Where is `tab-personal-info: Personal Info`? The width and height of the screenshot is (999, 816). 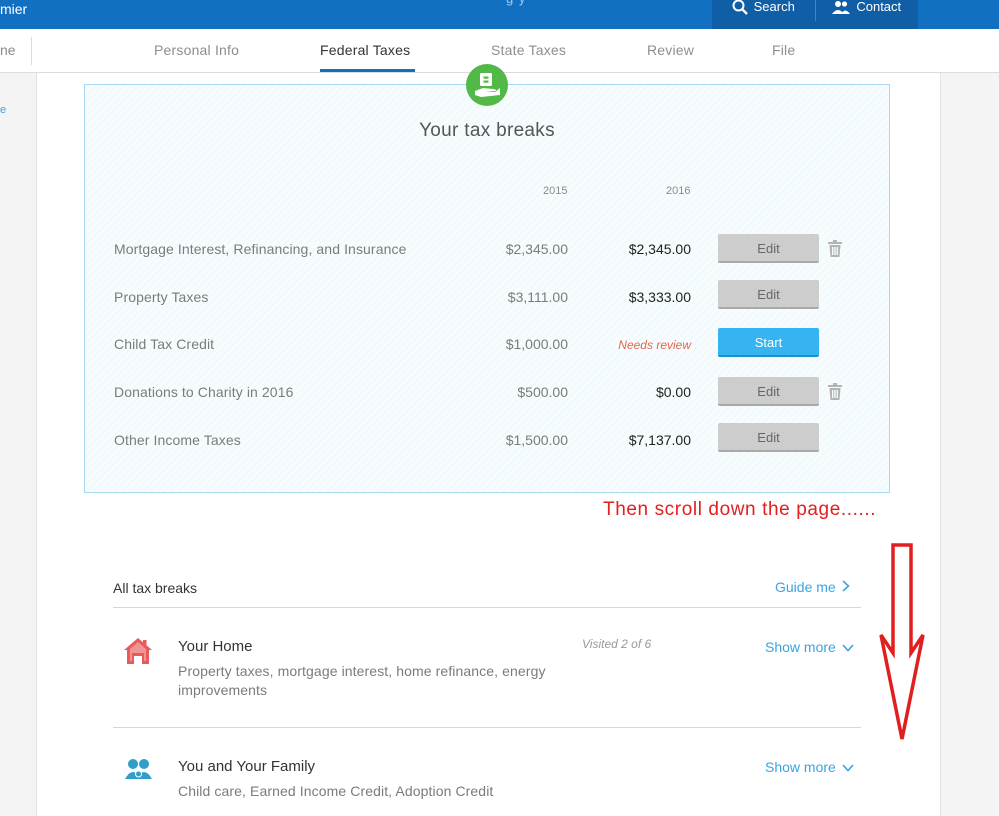
tab-personal-info: Personal Info is located at coordinates (196, 50).